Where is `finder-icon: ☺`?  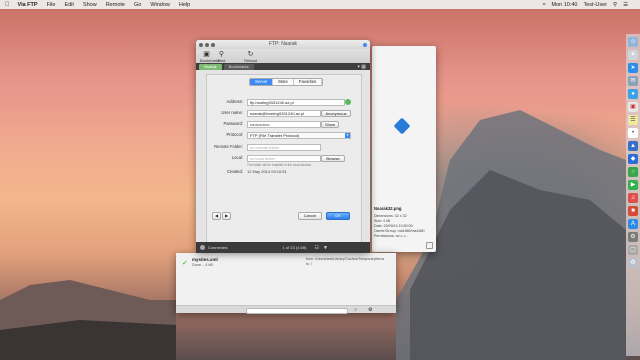
finder-icon: ☺ is located at coordinates (633, 42).